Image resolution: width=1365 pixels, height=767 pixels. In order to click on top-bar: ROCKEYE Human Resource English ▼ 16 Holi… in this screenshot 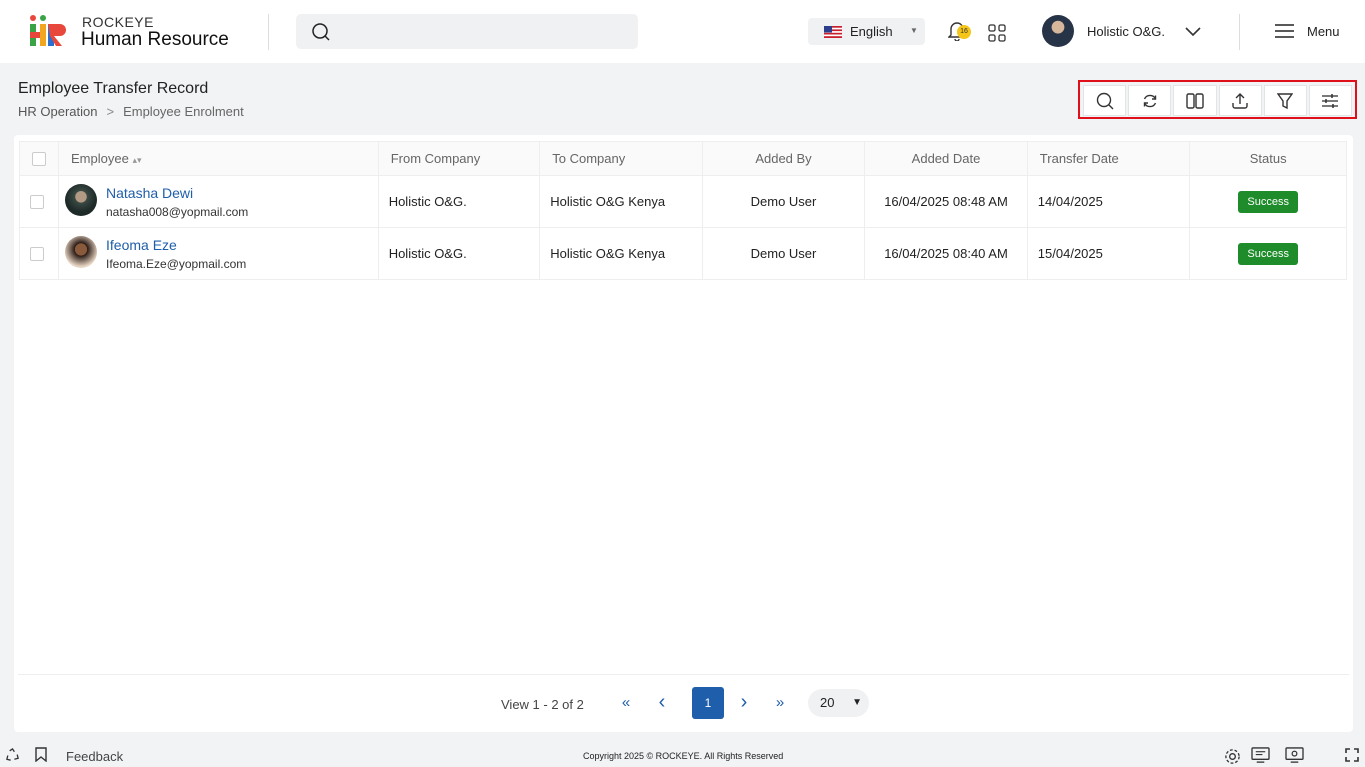, I will do `click(682, 31)`.